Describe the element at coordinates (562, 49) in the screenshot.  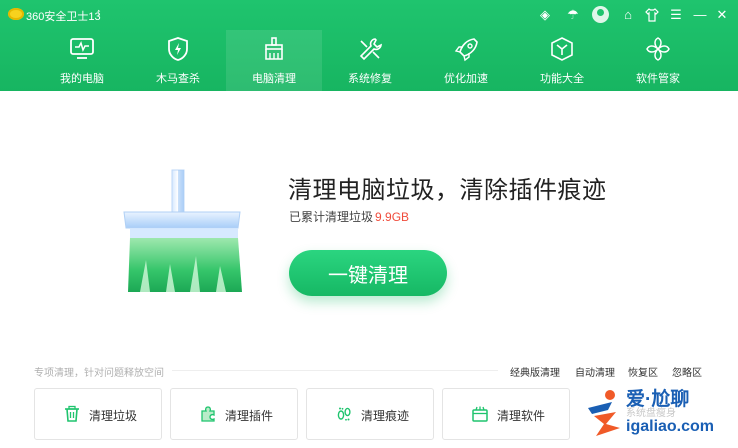
I see `cube-icon` at that location.